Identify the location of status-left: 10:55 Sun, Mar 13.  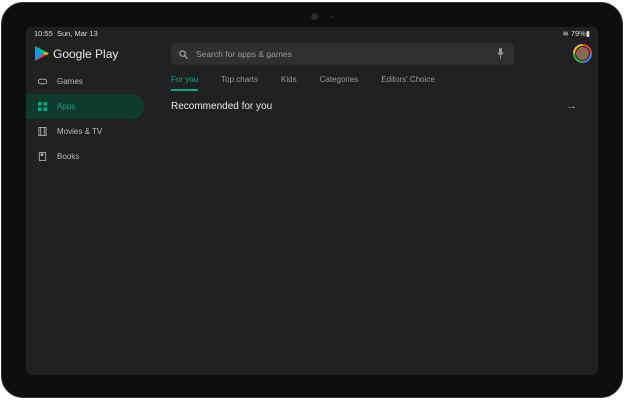
(66, 33).